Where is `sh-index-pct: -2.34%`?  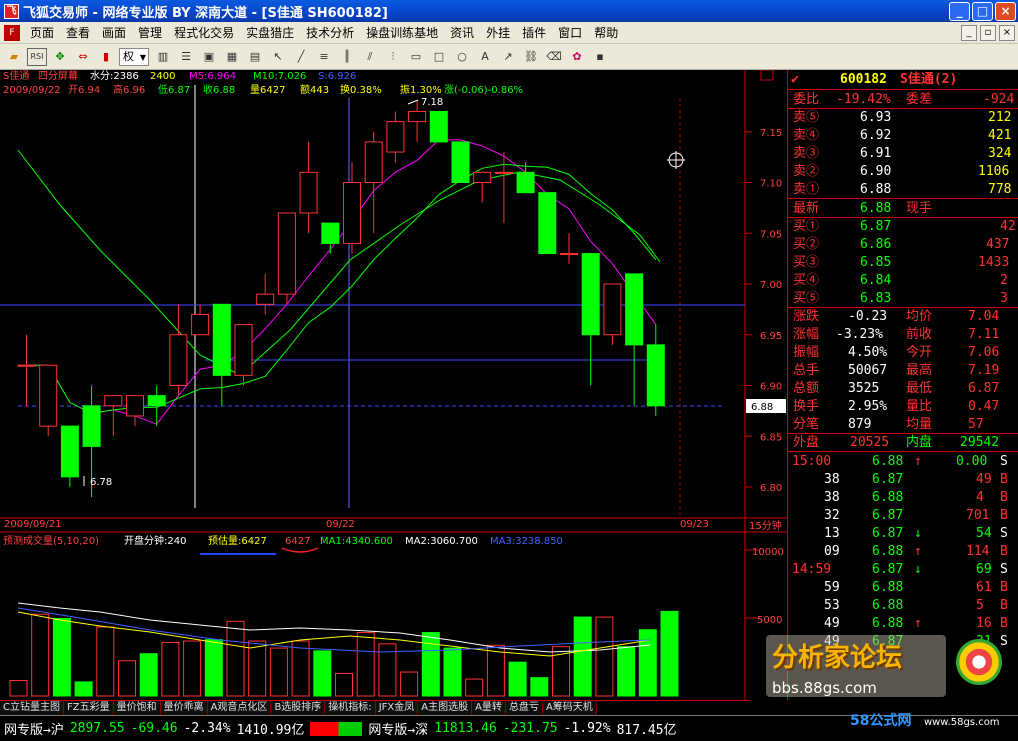 sh-index-pct: -2.34% is located at coordinates (207, 728).